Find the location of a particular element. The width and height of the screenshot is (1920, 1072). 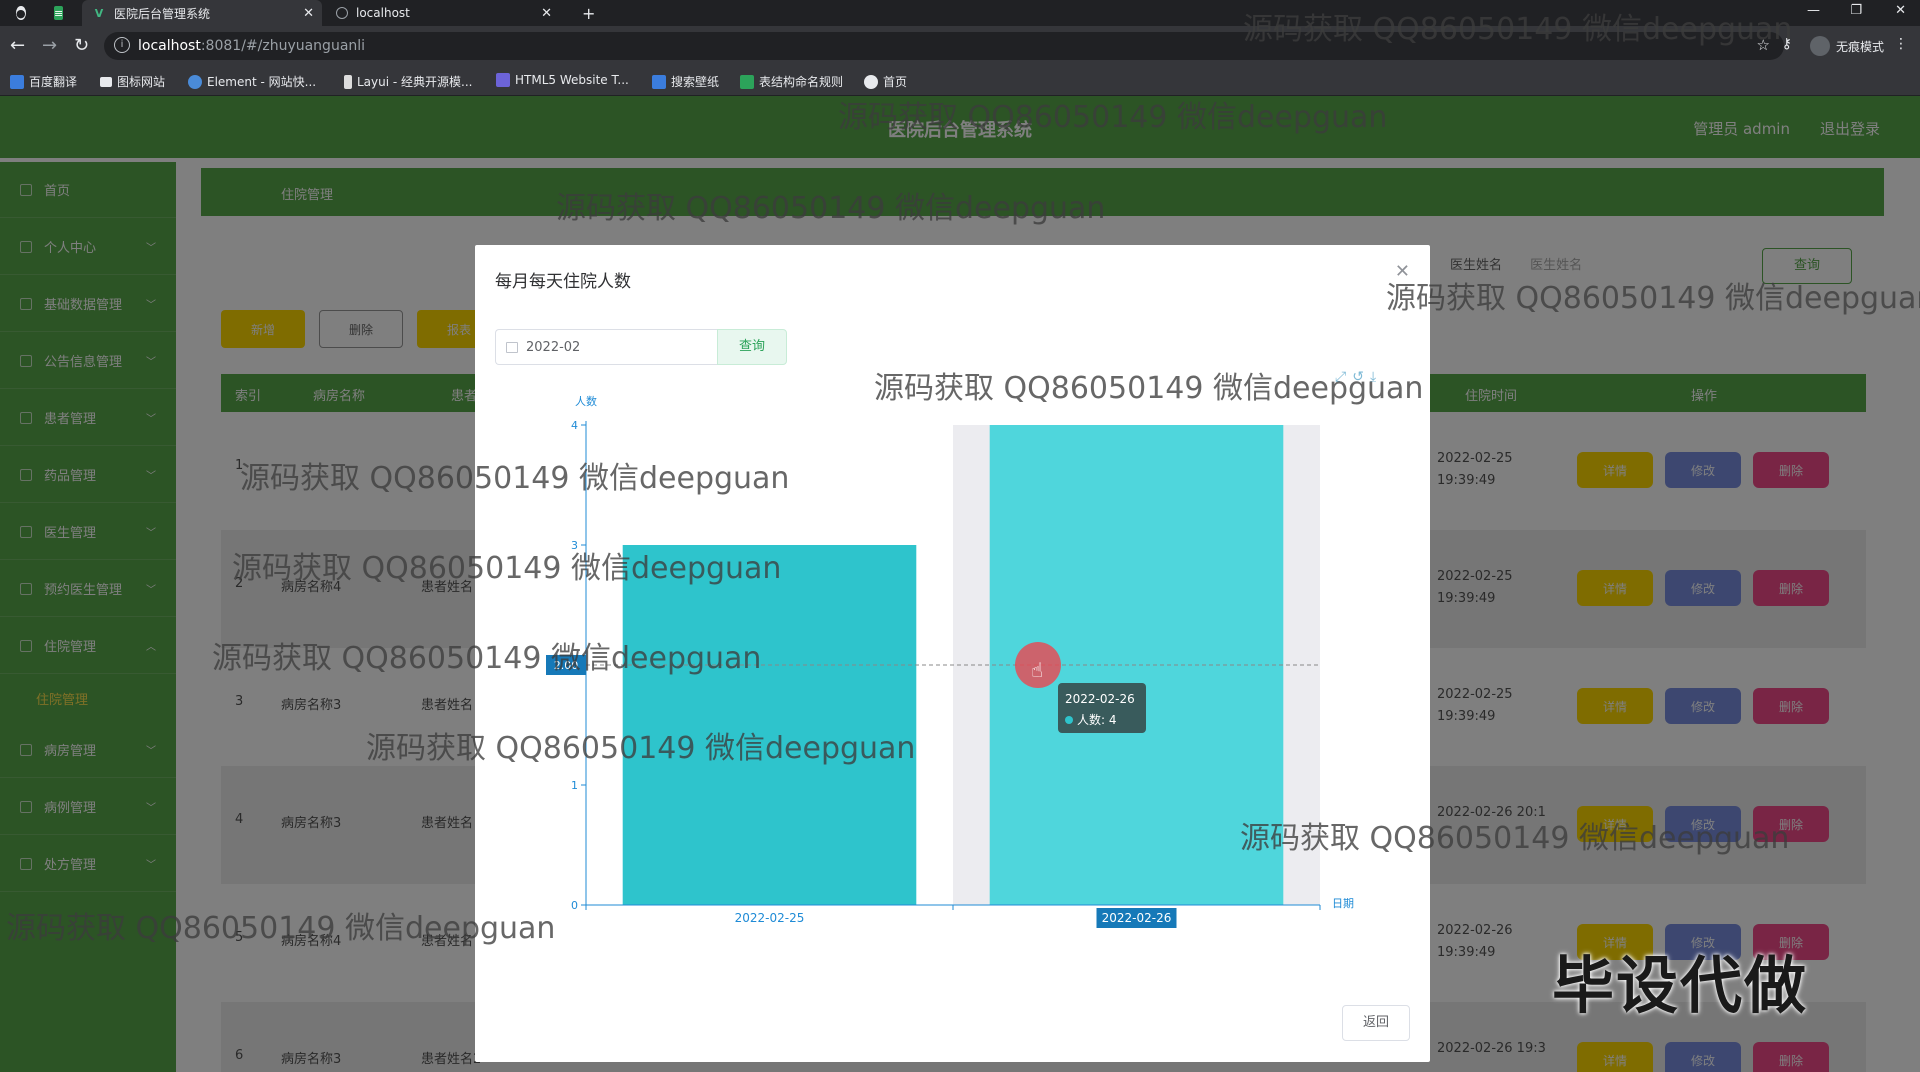

back-button: 返回 is located at coordinates (1376, 1023).